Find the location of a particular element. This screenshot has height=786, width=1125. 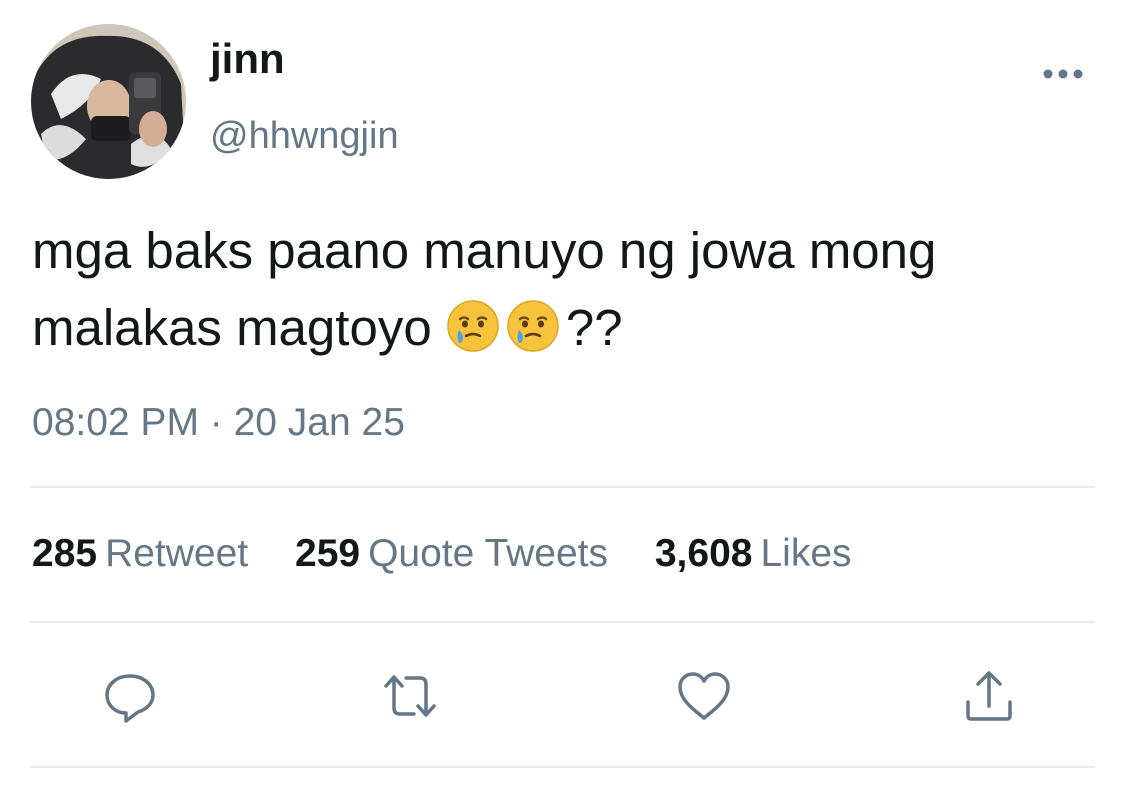

quote-count: 259 Quote Tweets is located at coordinates (451, 553).